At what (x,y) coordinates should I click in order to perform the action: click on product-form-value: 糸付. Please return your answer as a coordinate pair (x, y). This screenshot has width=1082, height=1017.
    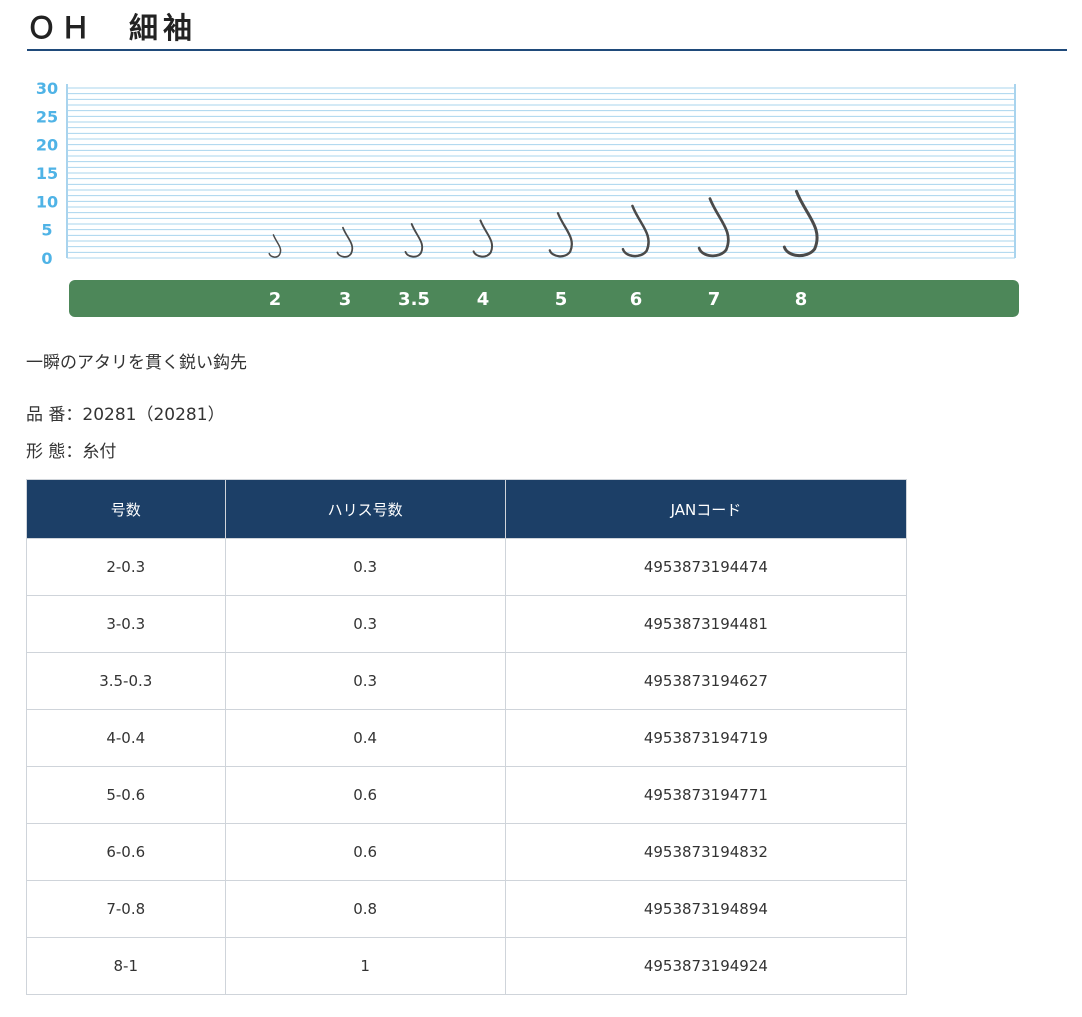
    Looking at the image, I should click on (99, 452).